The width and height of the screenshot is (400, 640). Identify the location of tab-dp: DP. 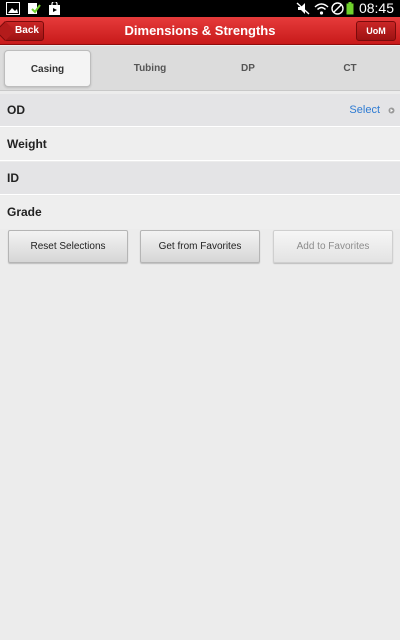
(248, 68).